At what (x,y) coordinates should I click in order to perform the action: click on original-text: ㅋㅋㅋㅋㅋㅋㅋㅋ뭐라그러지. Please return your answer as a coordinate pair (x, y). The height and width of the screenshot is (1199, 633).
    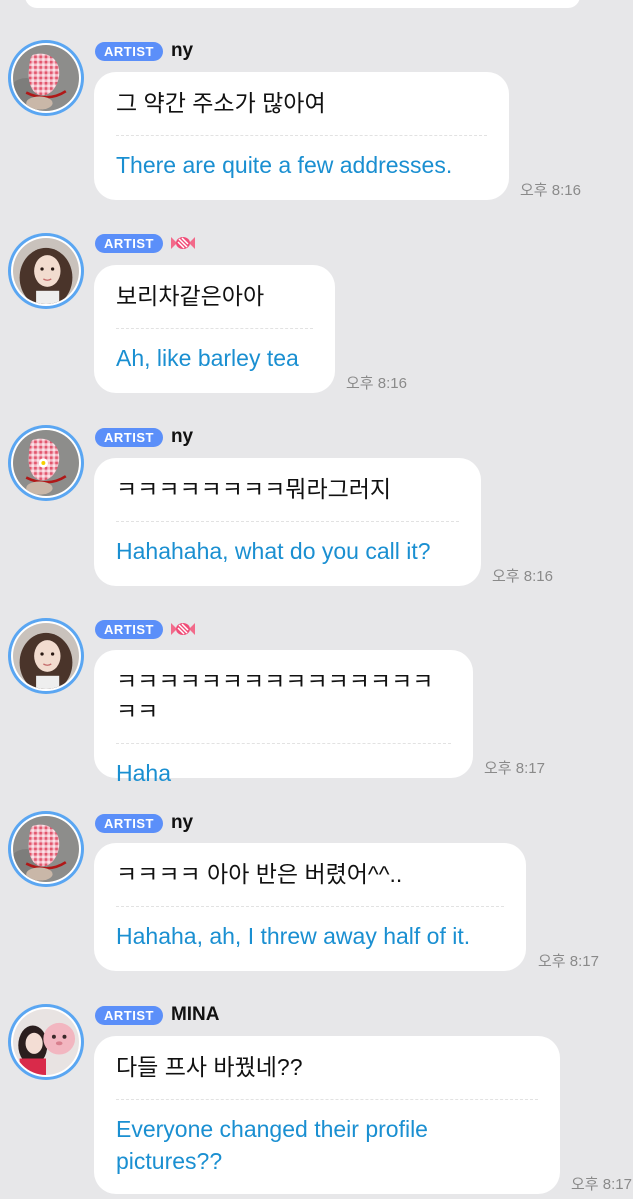
    Looking at the image, I should click on (254, 489).